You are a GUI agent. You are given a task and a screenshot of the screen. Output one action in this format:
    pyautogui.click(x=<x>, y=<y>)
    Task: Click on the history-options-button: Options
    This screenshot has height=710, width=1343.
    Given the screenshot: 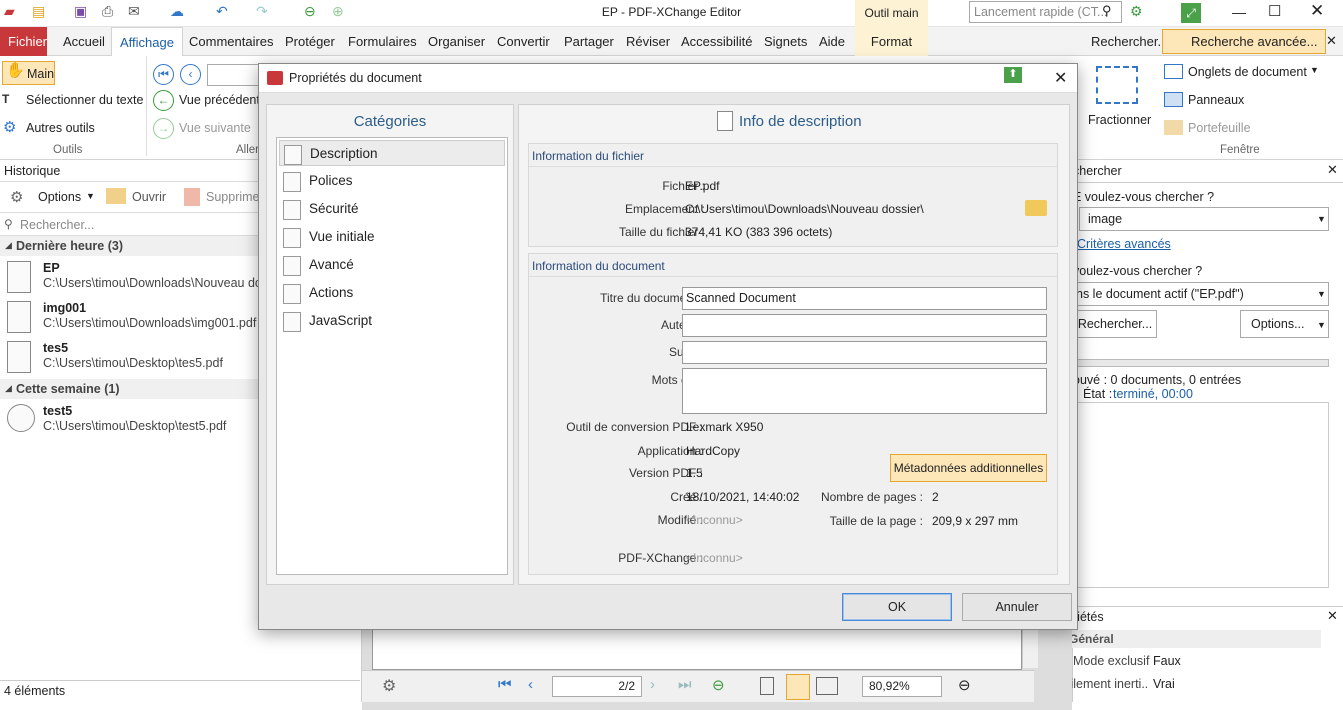 What is the action you would take?
    pyautogui.click(x=59, y=197)
    